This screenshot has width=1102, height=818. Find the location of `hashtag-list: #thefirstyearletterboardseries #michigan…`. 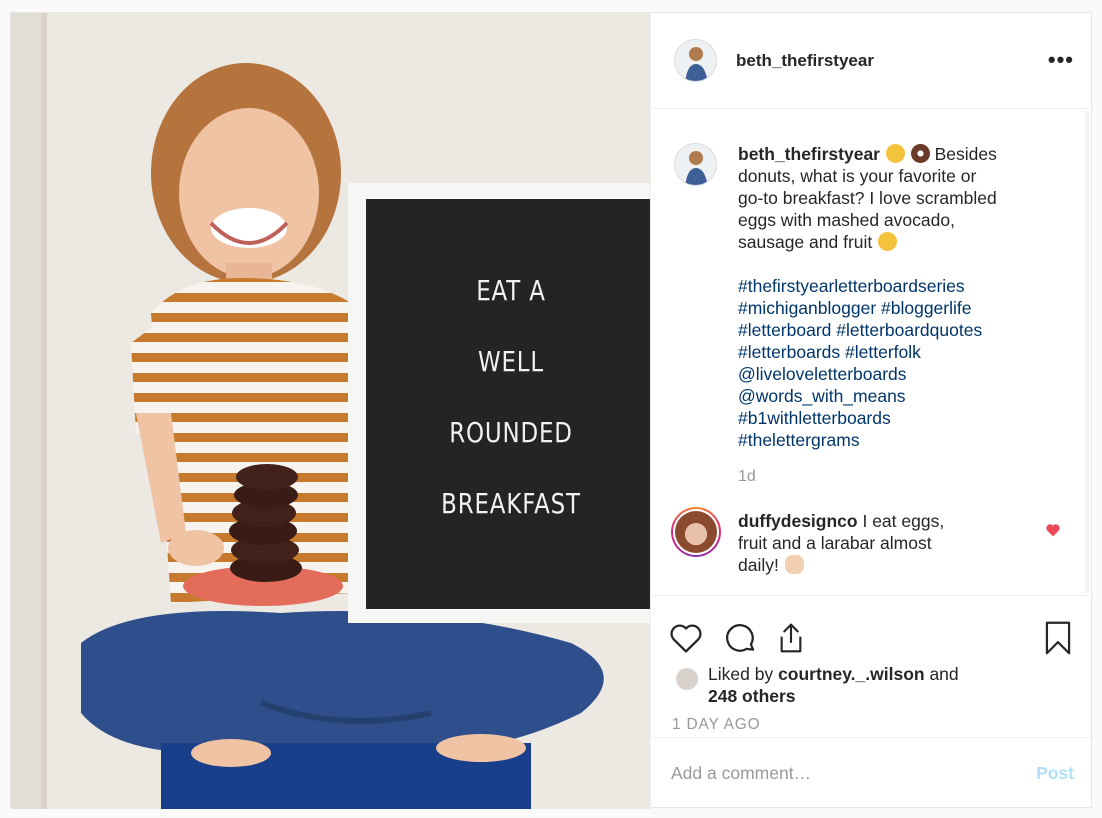

hashtag-list: #thefirstyearletterboardseries #michigan… is located at coordinates (898, 363).